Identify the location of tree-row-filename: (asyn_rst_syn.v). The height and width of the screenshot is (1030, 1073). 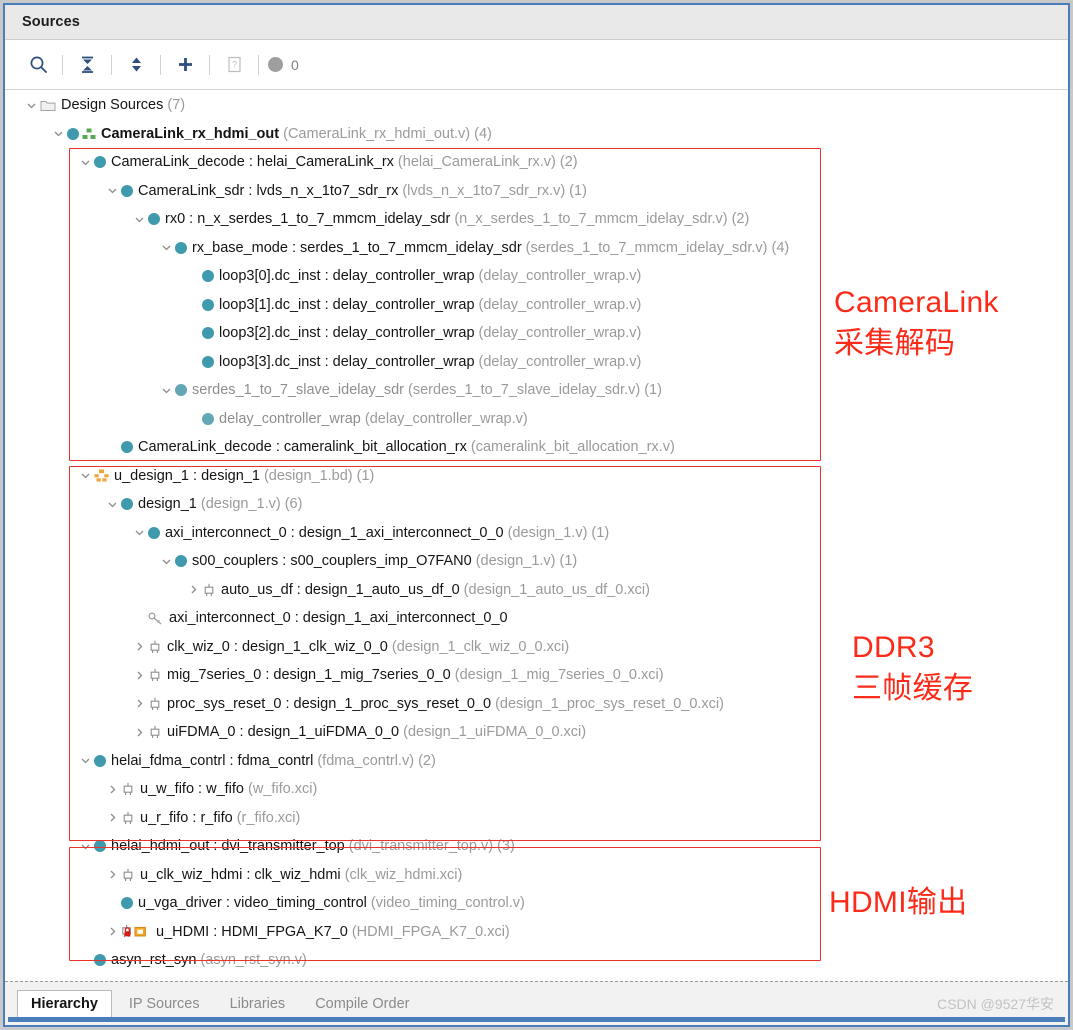
(251, 960).